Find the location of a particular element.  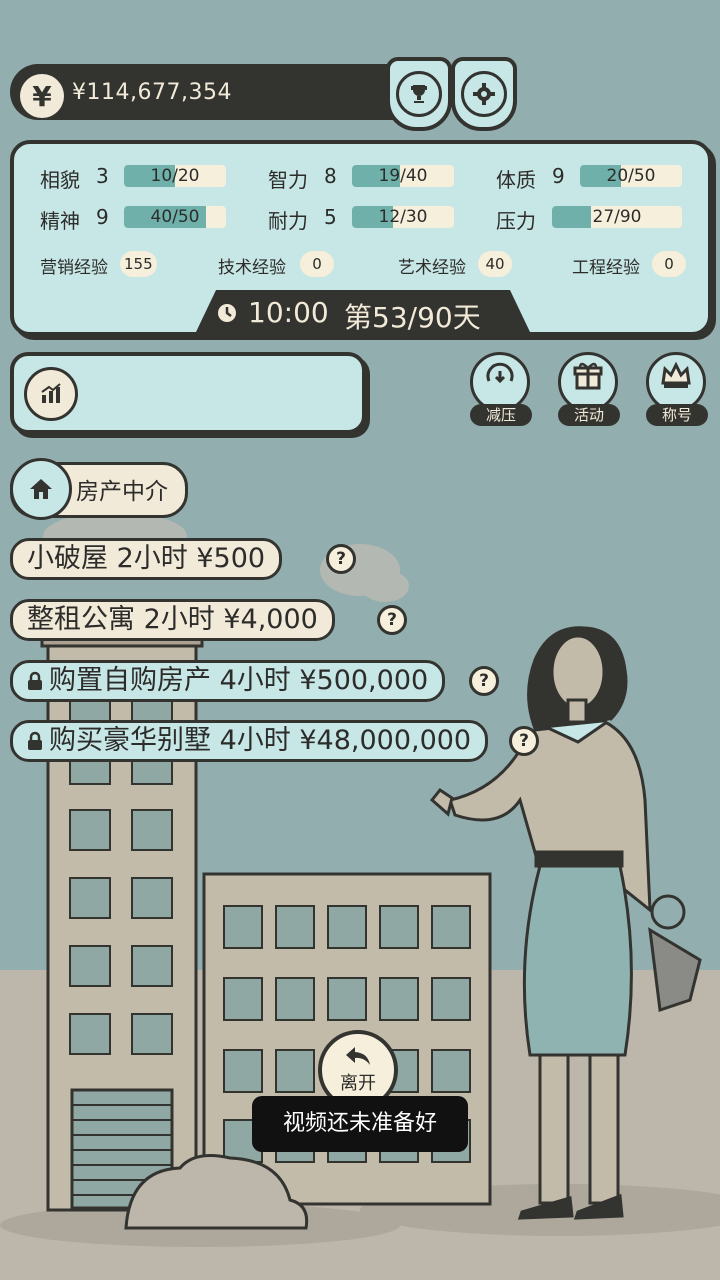

gear-icon is located at coordinates (484, 94).